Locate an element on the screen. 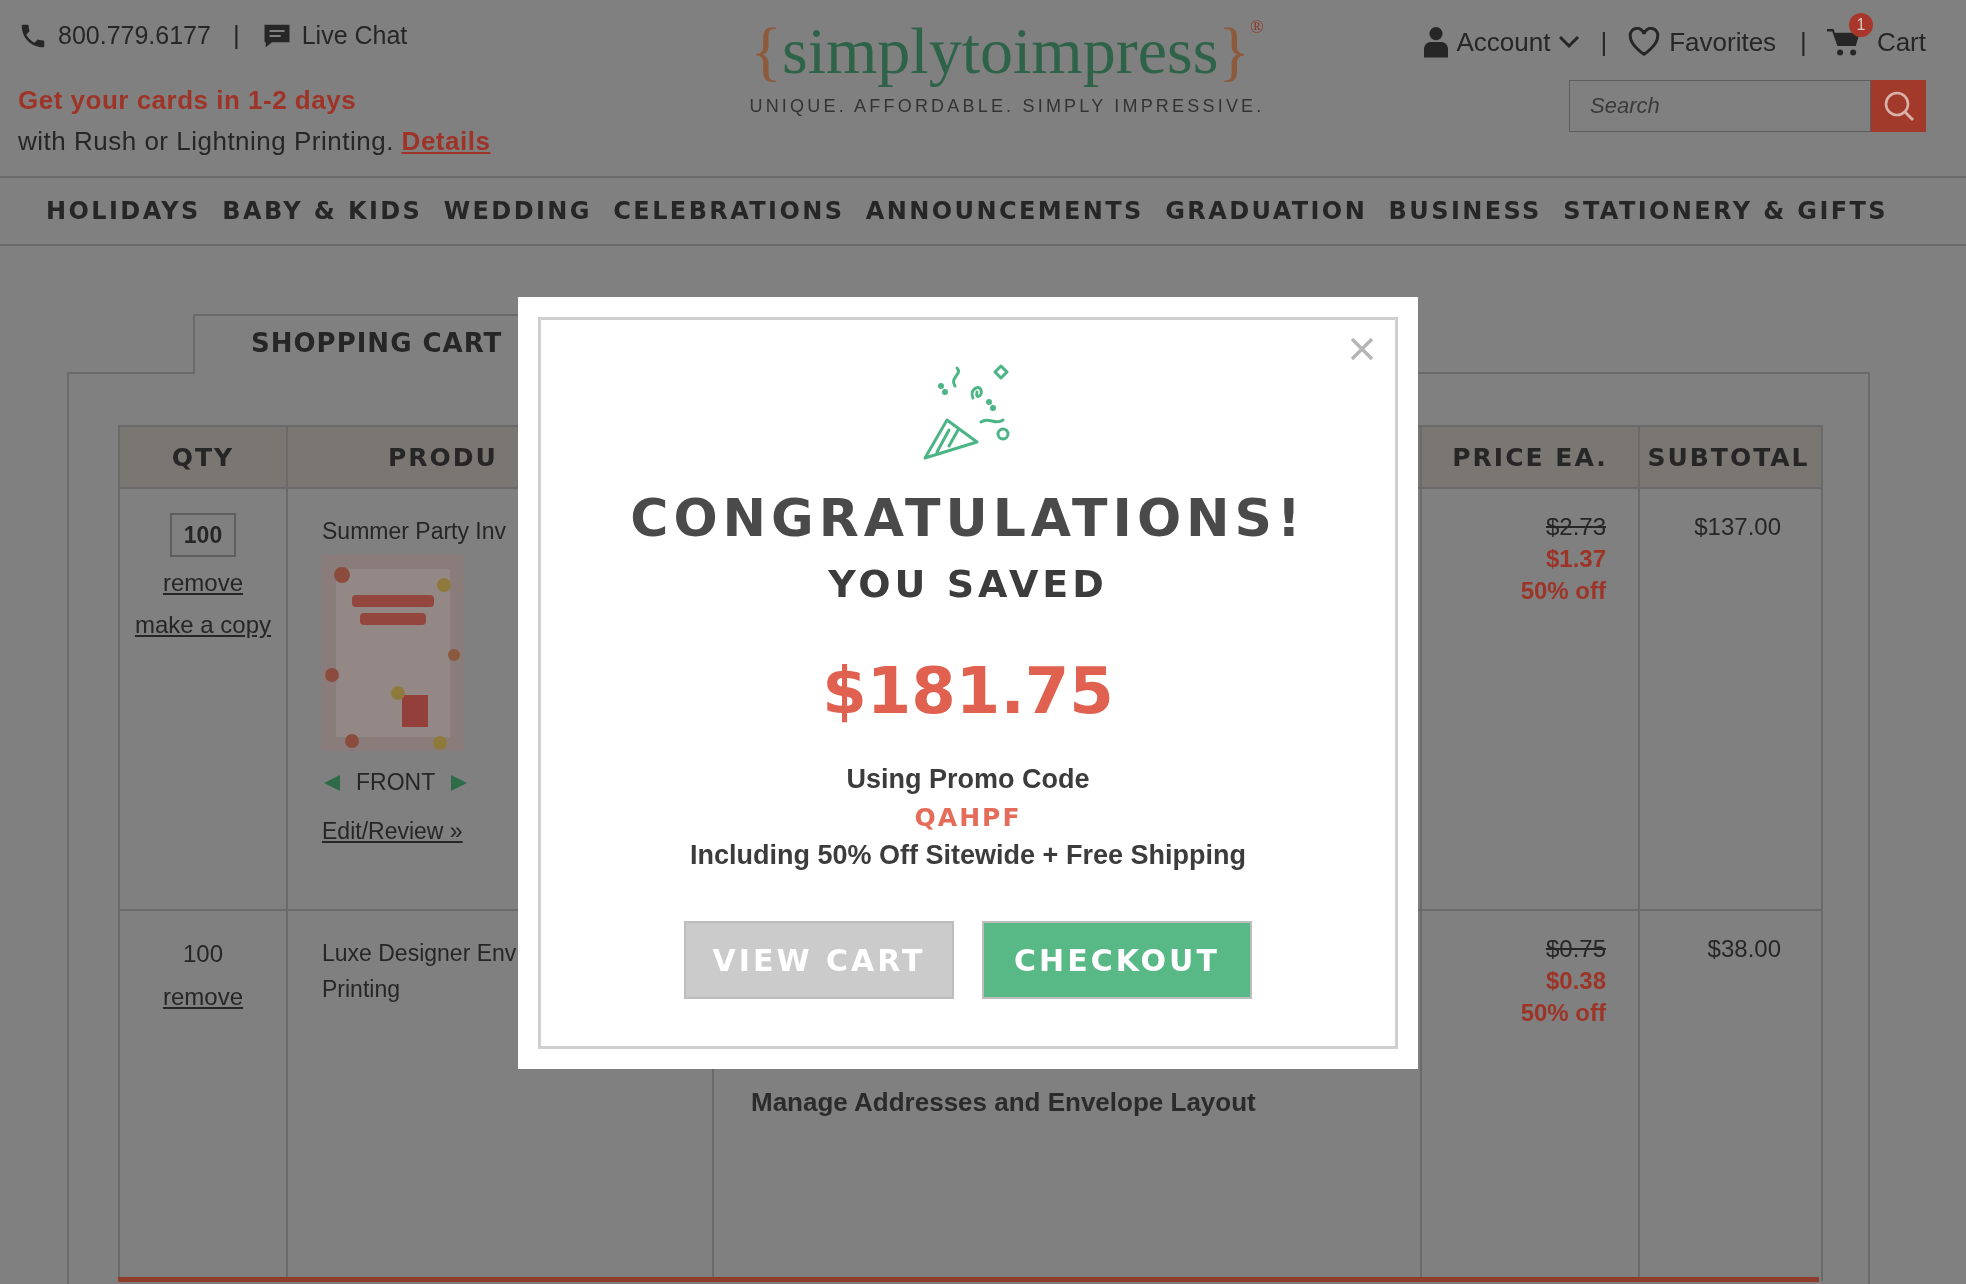  promo-note: Including 50% Off Sitewide + Free Shipping is located at coordinates (968, 855).